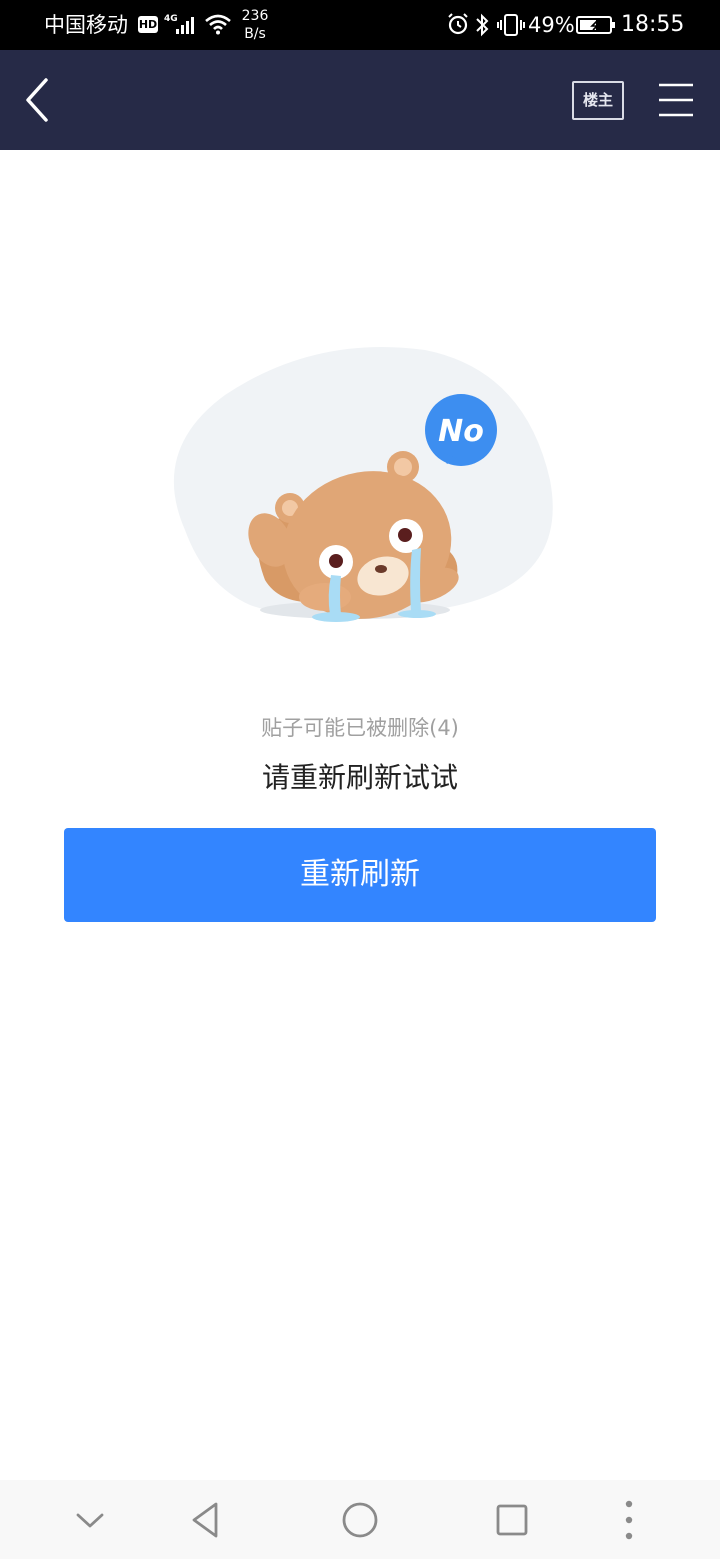  I want to click on alarm-icon, so click(458, 24).